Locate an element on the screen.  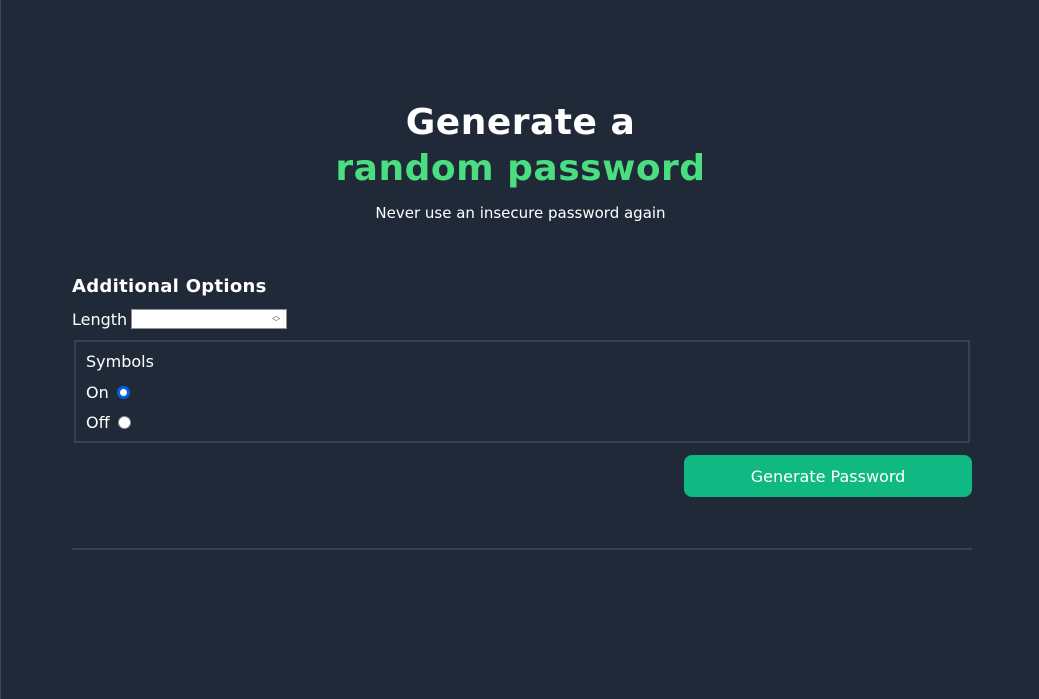
page-title: Generate a random password is located at coordinates (520, 146).